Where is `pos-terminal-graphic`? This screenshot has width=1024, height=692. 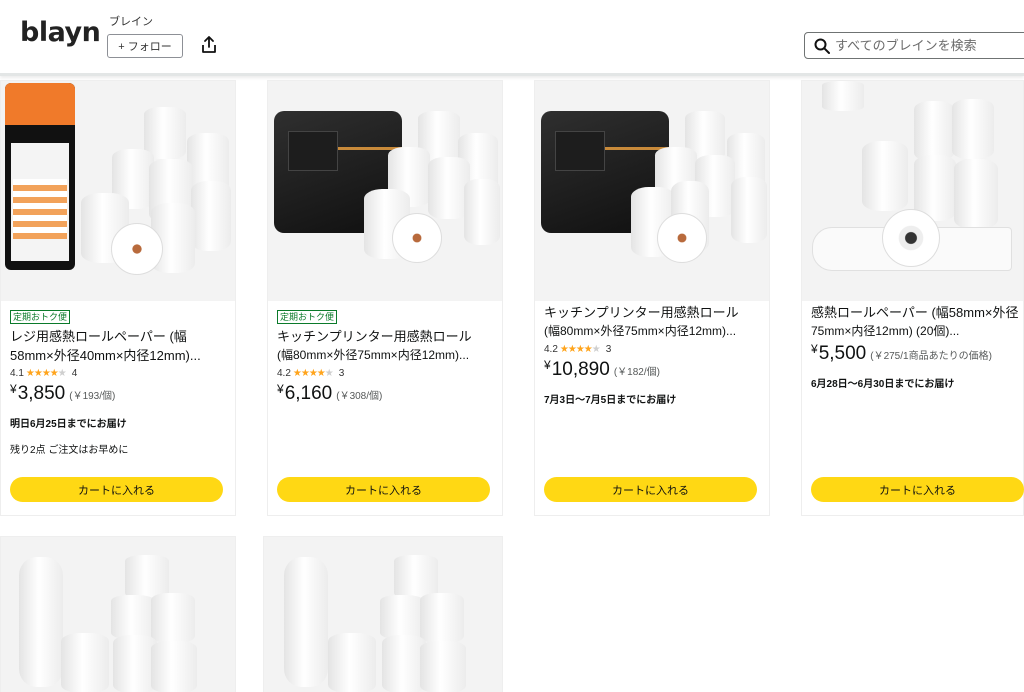
pos-terminal-graphic is located at coordinates (40, 176).